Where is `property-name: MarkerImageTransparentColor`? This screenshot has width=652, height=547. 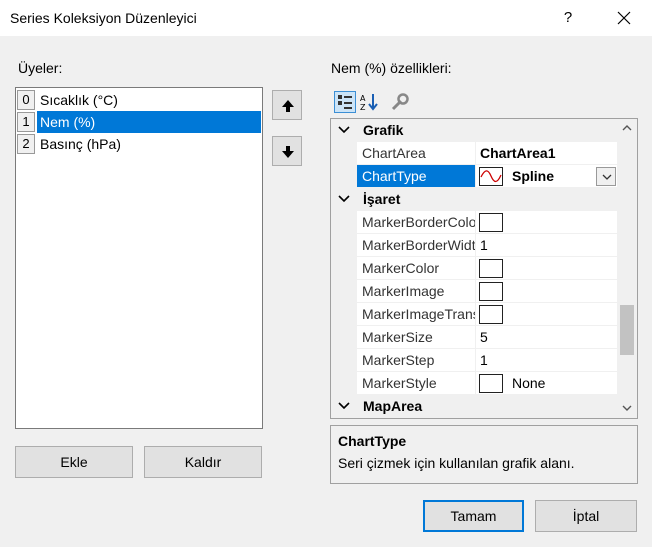
property-name: MarkerImageTransparentColor is located at coordinates (416, 314).